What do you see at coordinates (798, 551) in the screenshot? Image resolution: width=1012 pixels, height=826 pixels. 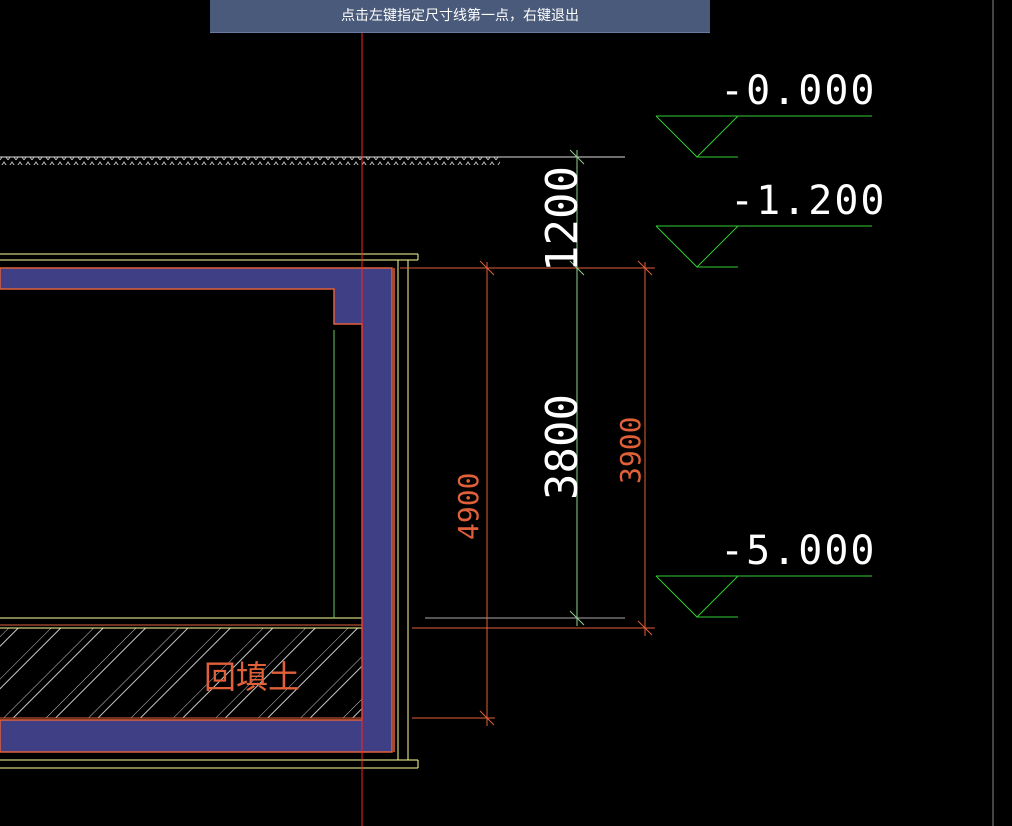 I see `elevation-label: -5.000` at bounding box center [798, 551].